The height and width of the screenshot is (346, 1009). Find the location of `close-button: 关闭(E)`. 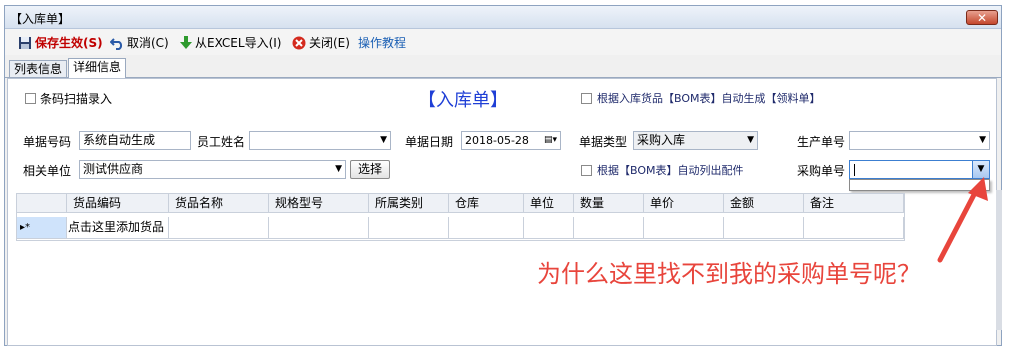

close-button: 关闭(E) is located at coordinates (321, 42).